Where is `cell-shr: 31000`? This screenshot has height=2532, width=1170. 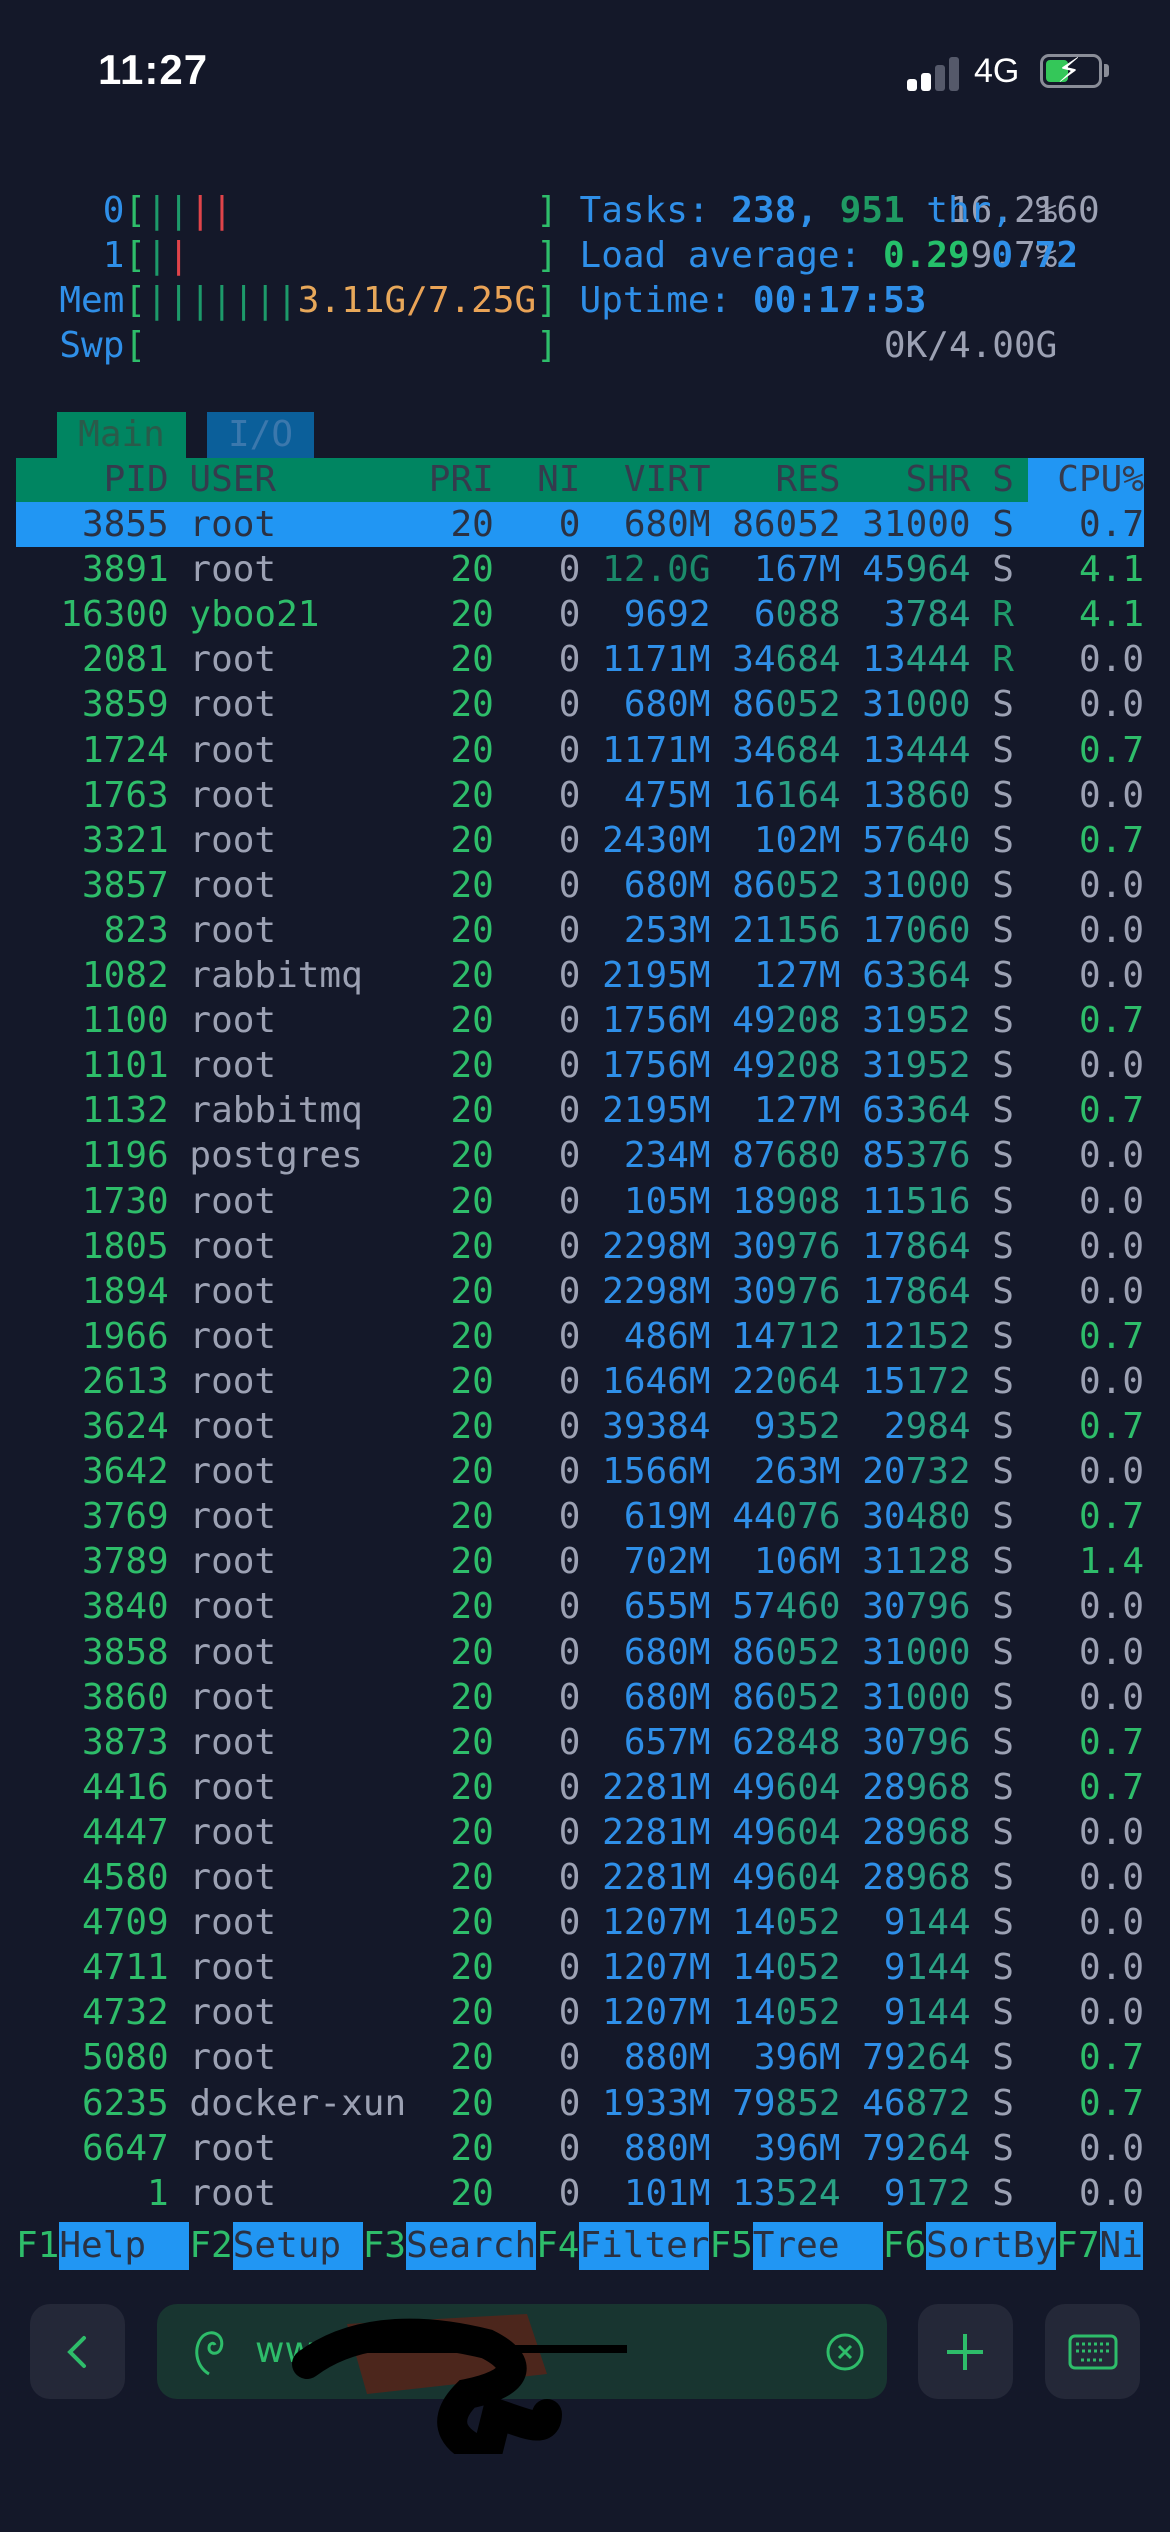
cell-shr: 31000 is located at coordinates (916, 1697).